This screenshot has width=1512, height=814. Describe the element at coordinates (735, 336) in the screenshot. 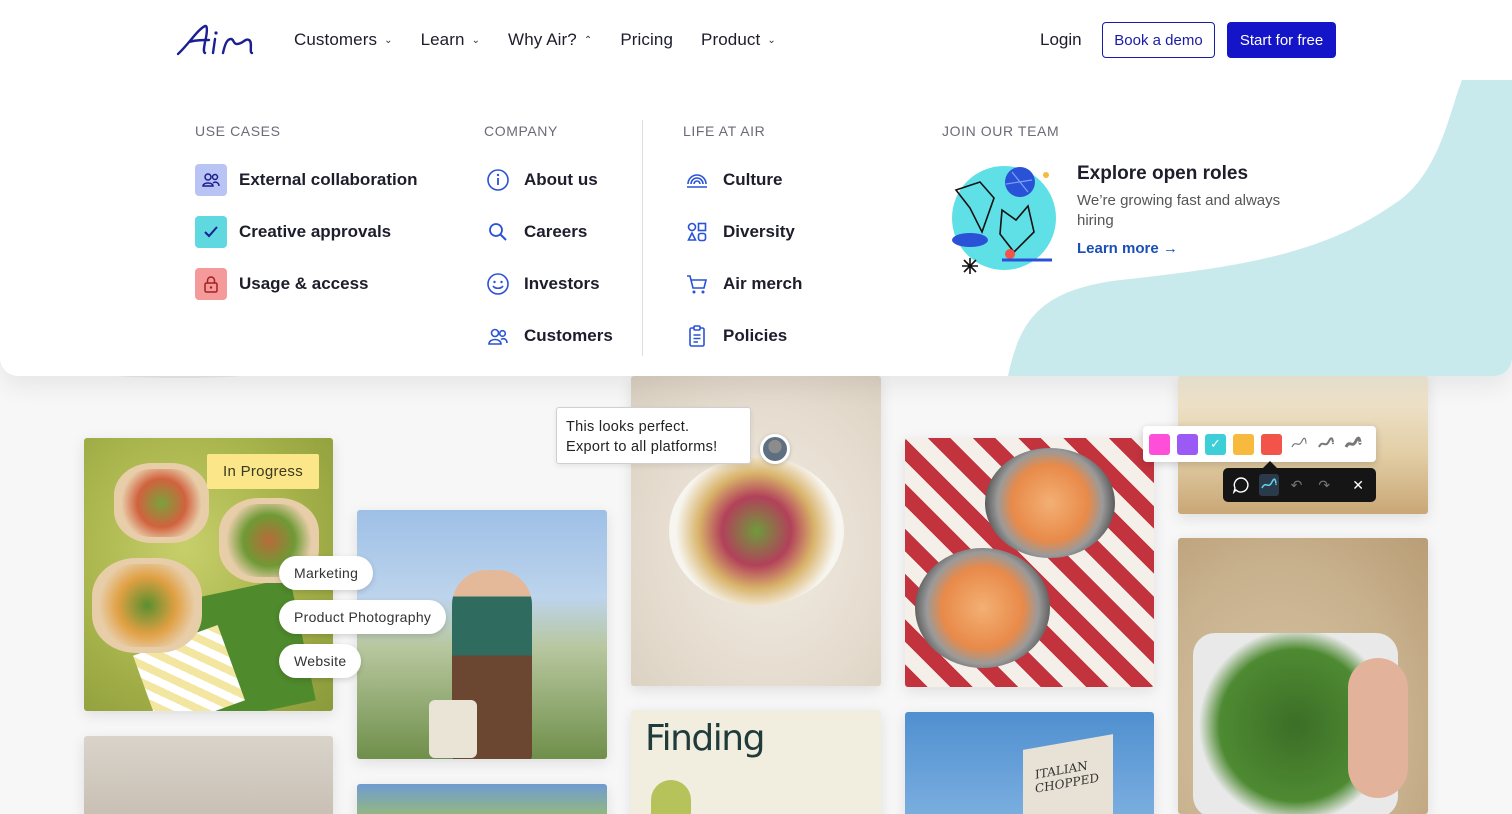

I see `menu-policies: Policies` at that location.